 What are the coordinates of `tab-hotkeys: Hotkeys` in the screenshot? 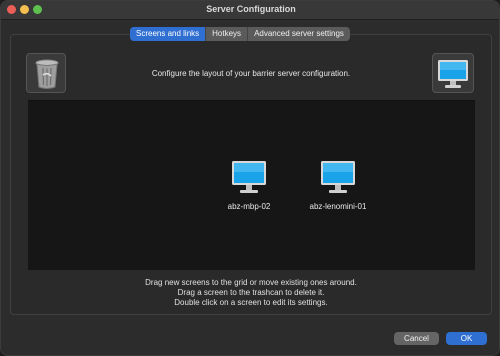 It's located at (227, 34).